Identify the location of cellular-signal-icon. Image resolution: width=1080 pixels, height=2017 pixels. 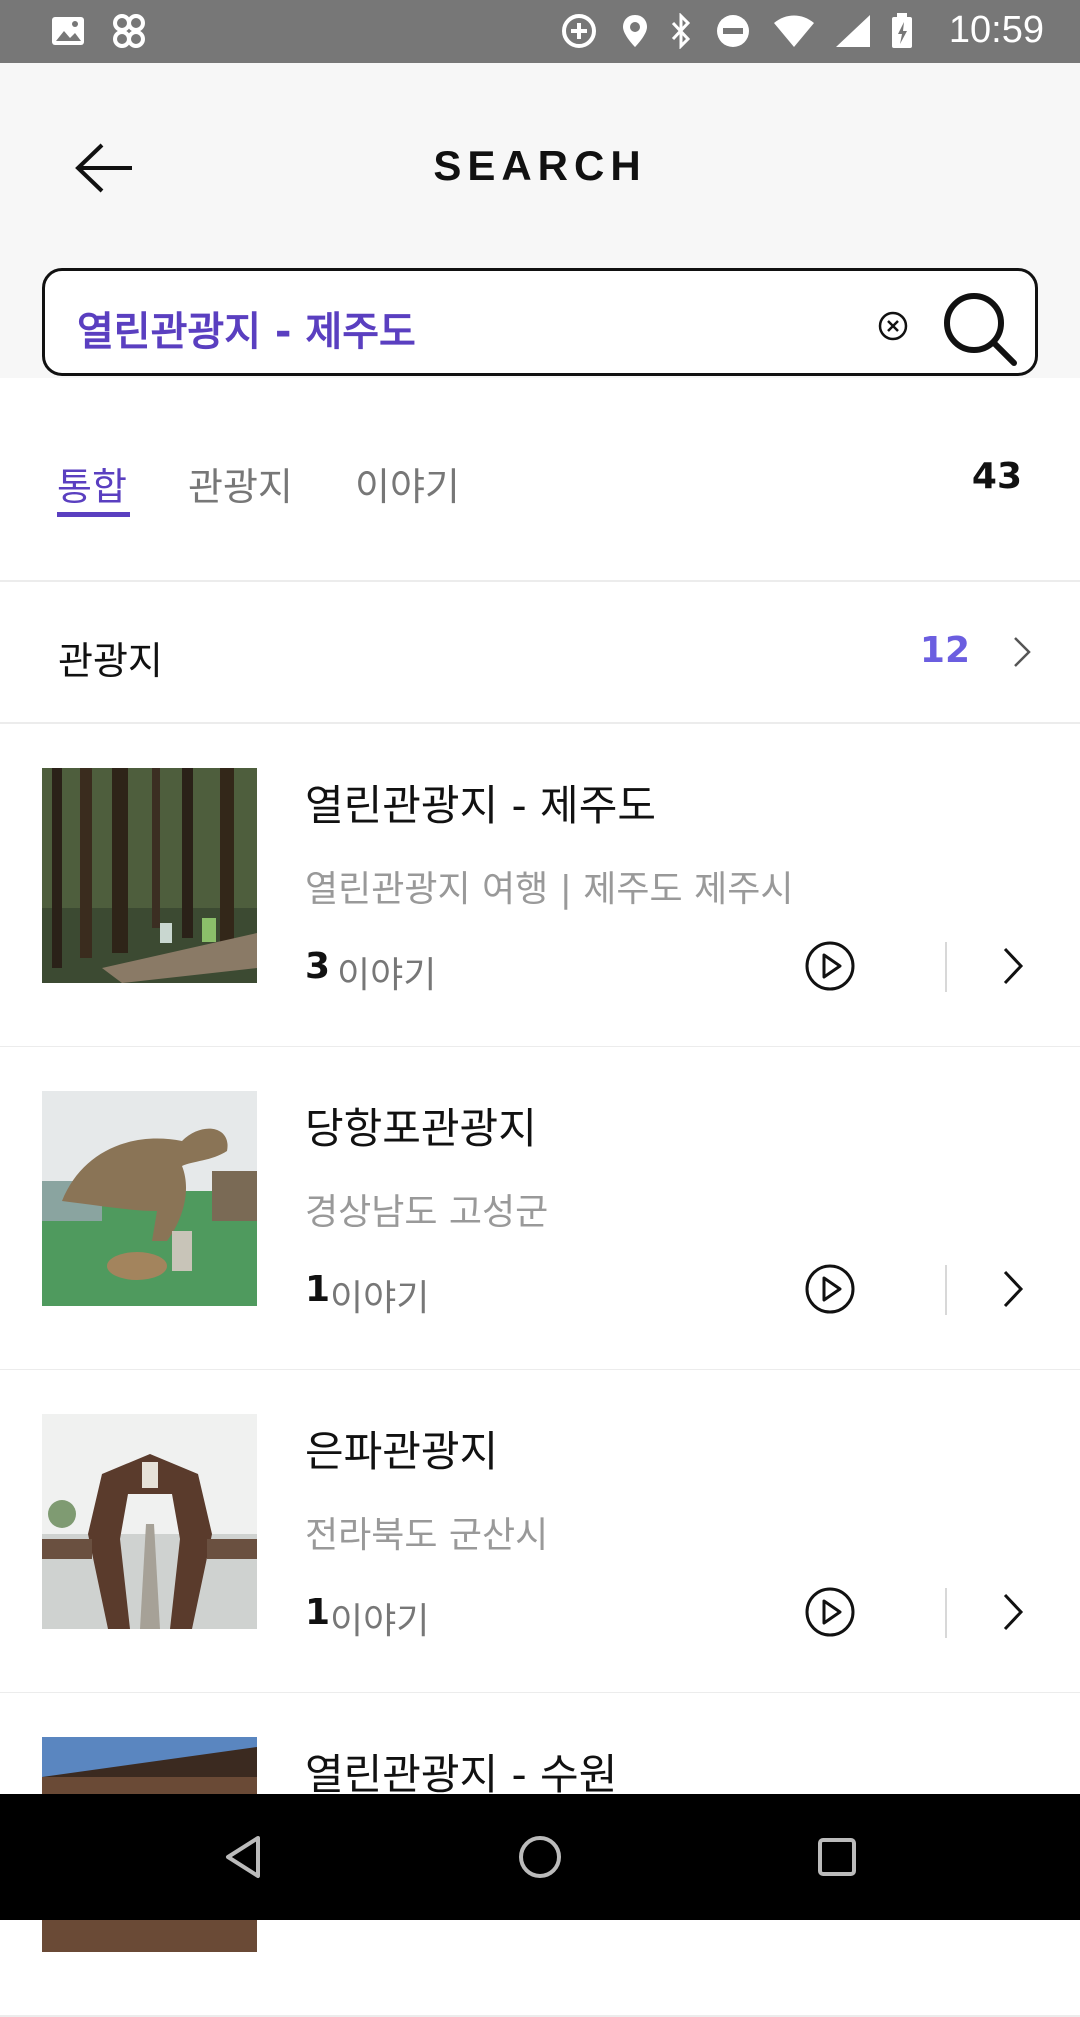
(853, 31).